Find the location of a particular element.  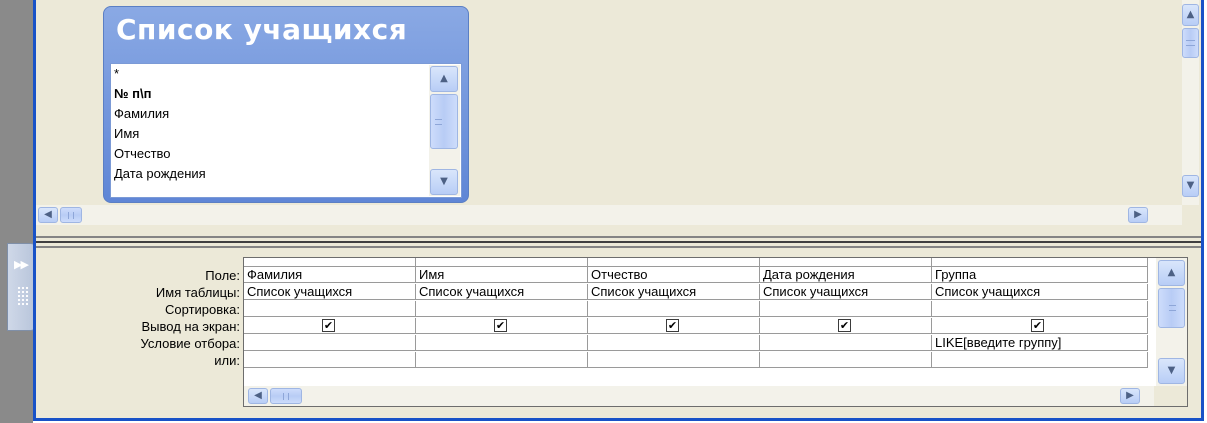

row-label-sort: Сортировка: is located at coordinates (202, 309).